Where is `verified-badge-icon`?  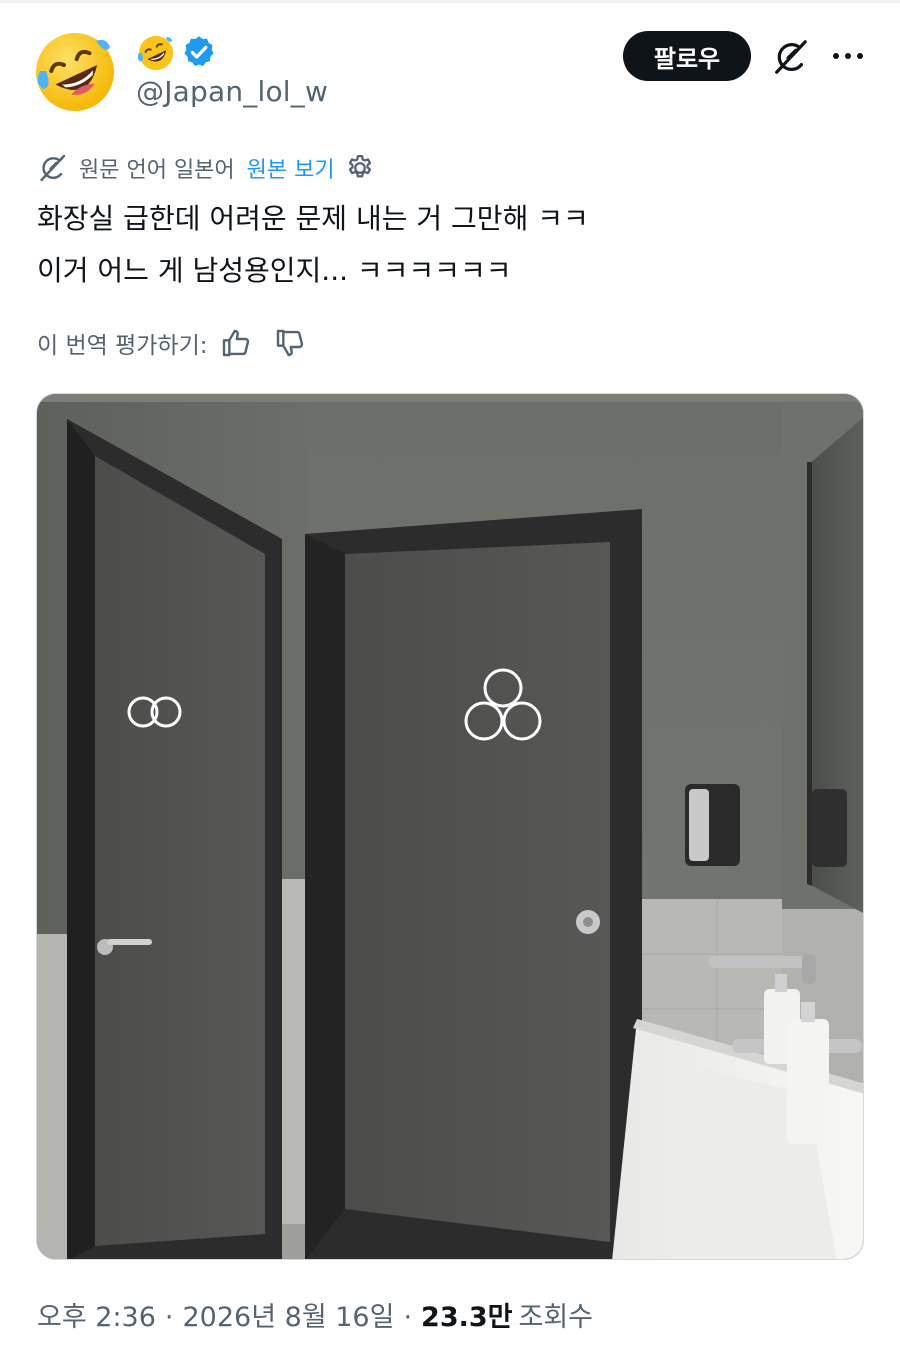
verified-badge-icon is located at coordinates (199, 51).